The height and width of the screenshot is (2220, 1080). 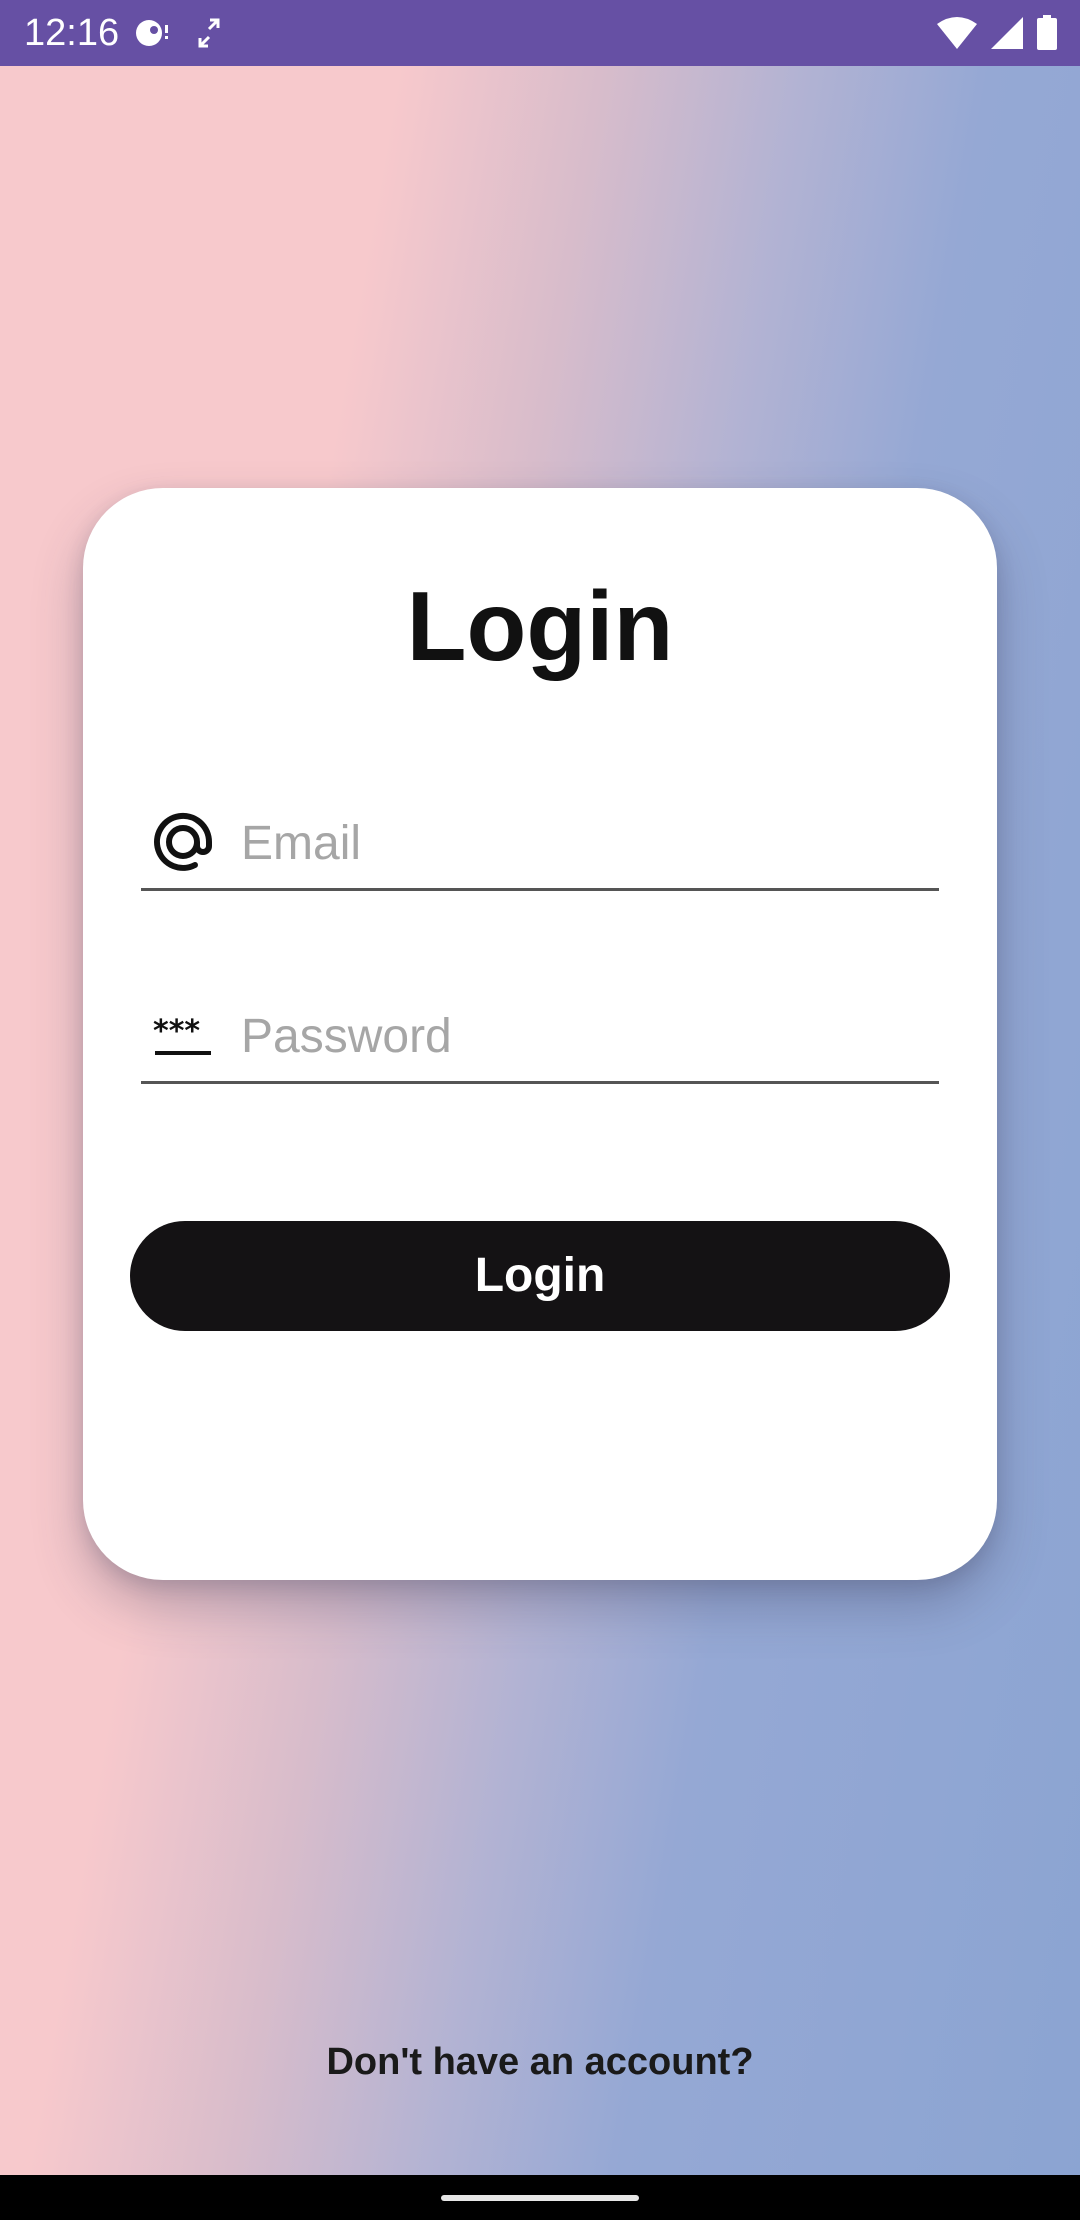 I want to click on media-disc-icon, so click(x=154, y=33).